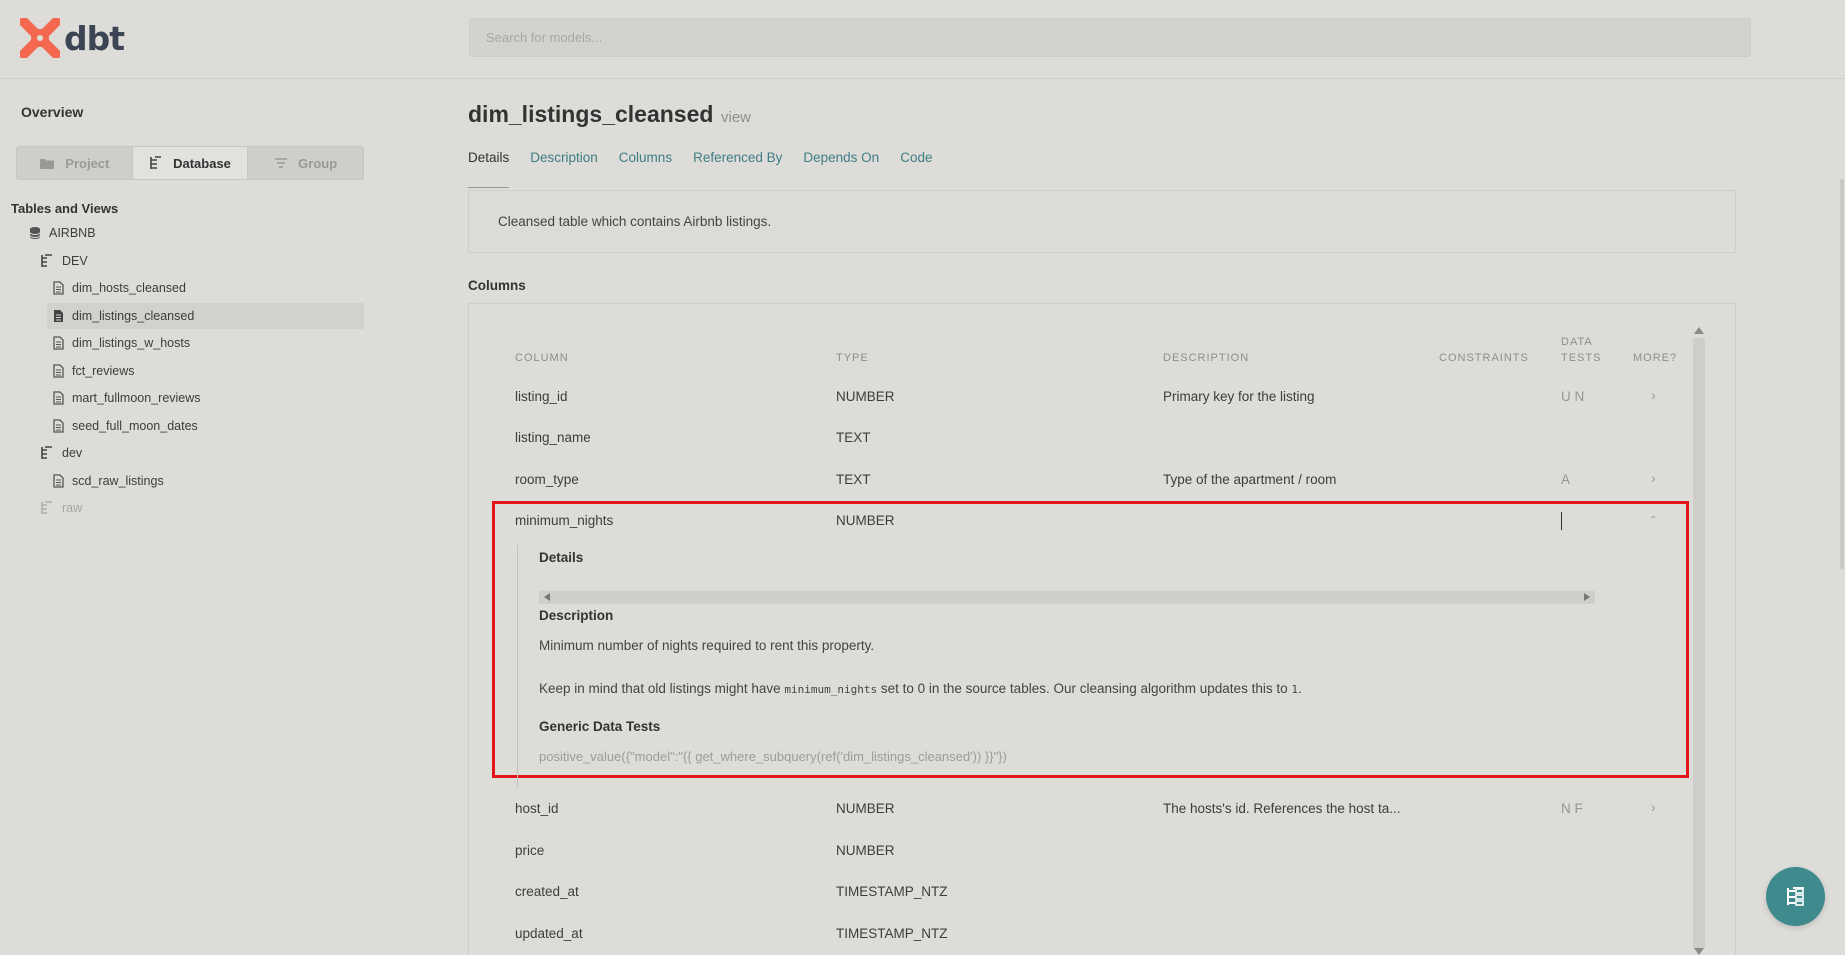  What do you see at coordinates (600, 726) in the screenshot?
I see `generic-tests-heading: Generic Data Tests` at bounding box center [600, 726].